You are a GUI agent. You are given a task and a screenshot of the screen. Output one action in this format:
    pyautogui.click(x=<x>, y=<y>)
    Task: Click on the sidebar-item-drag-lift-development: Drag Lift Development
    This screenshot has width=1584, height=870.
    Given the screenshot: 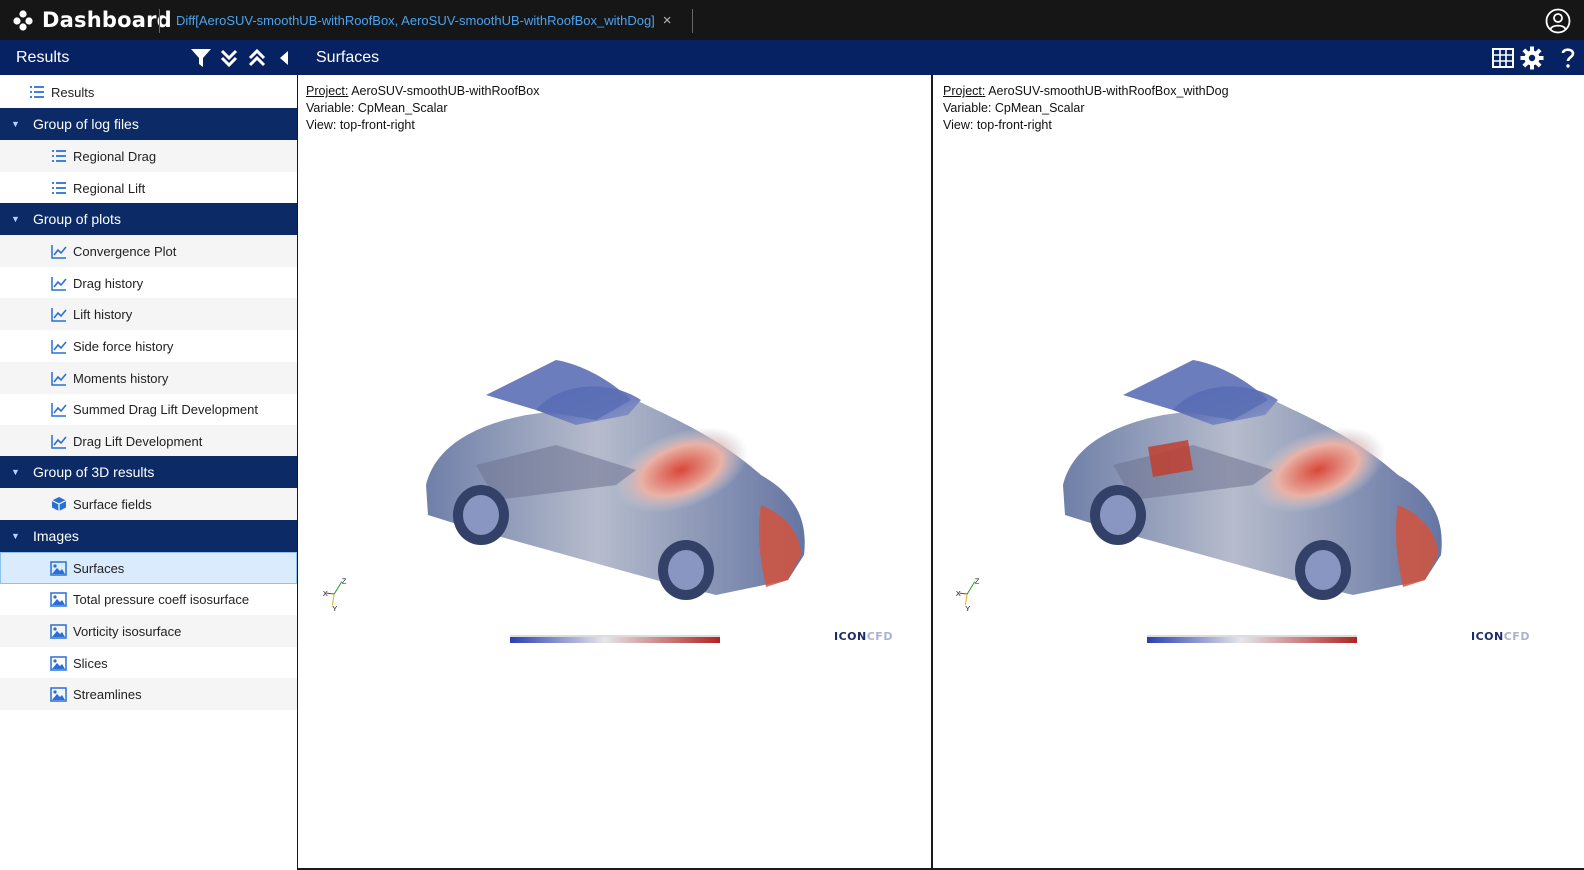 What is the action you would take?
    pyautogui.click(x=148, y=441)
    